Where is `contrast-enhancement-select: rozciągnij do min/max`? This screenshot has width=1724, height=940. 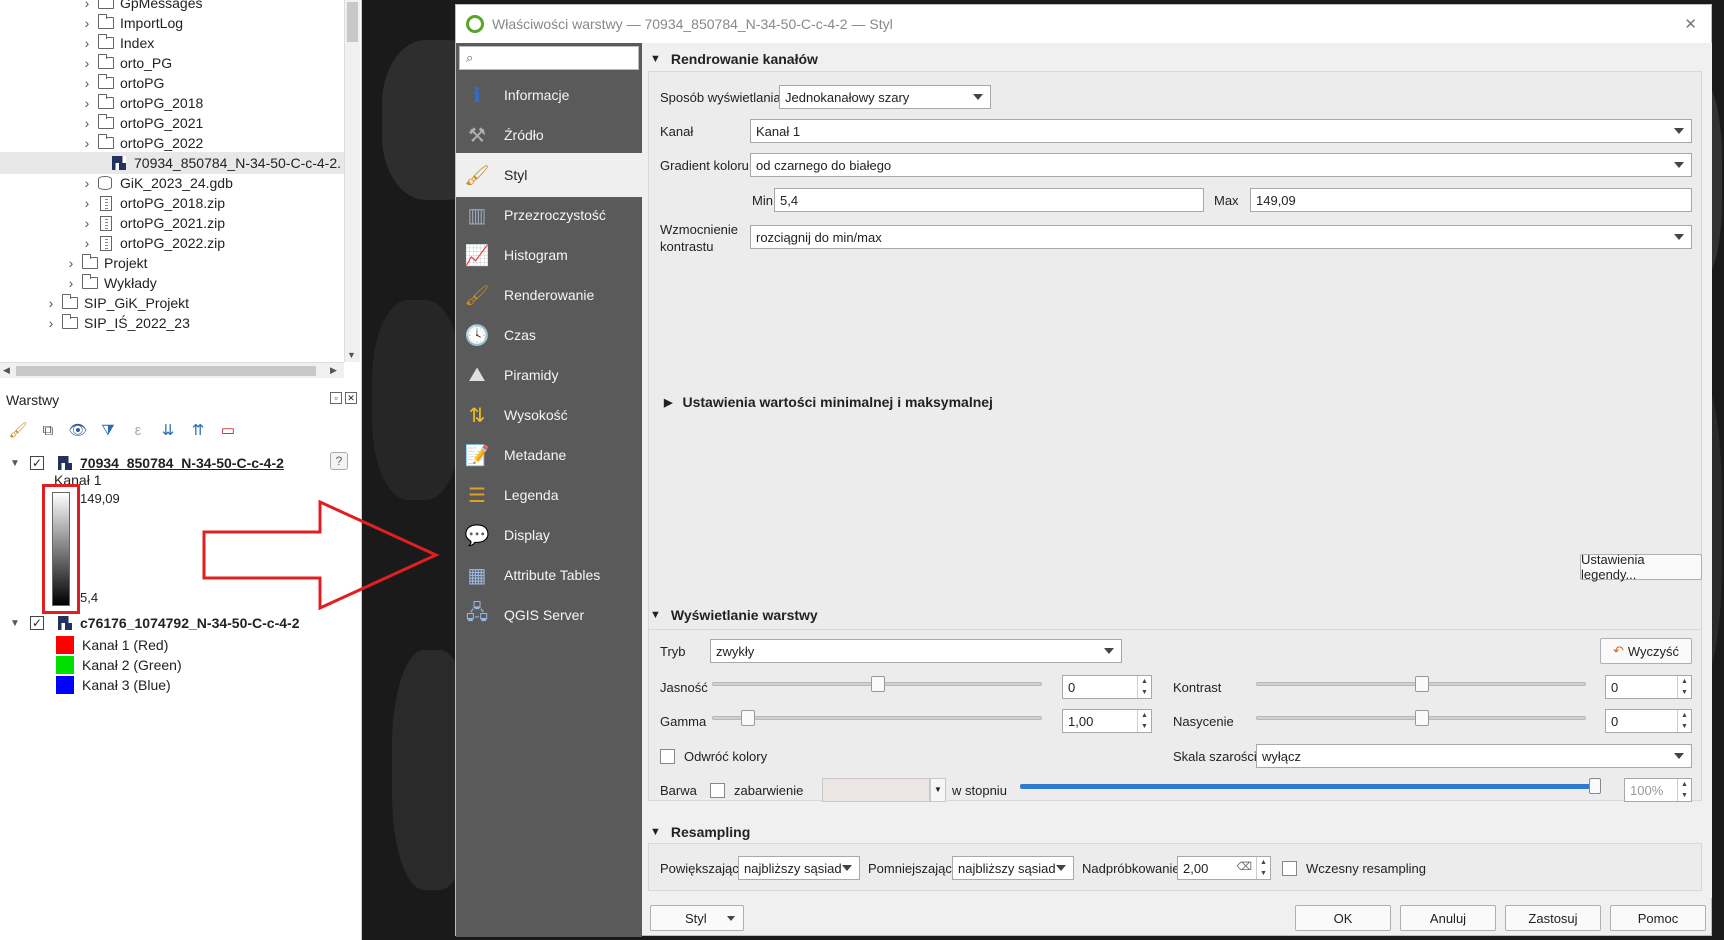
contrast-enhancement-select: rozciągnij do min/max is located at coordinates (1221, 237).